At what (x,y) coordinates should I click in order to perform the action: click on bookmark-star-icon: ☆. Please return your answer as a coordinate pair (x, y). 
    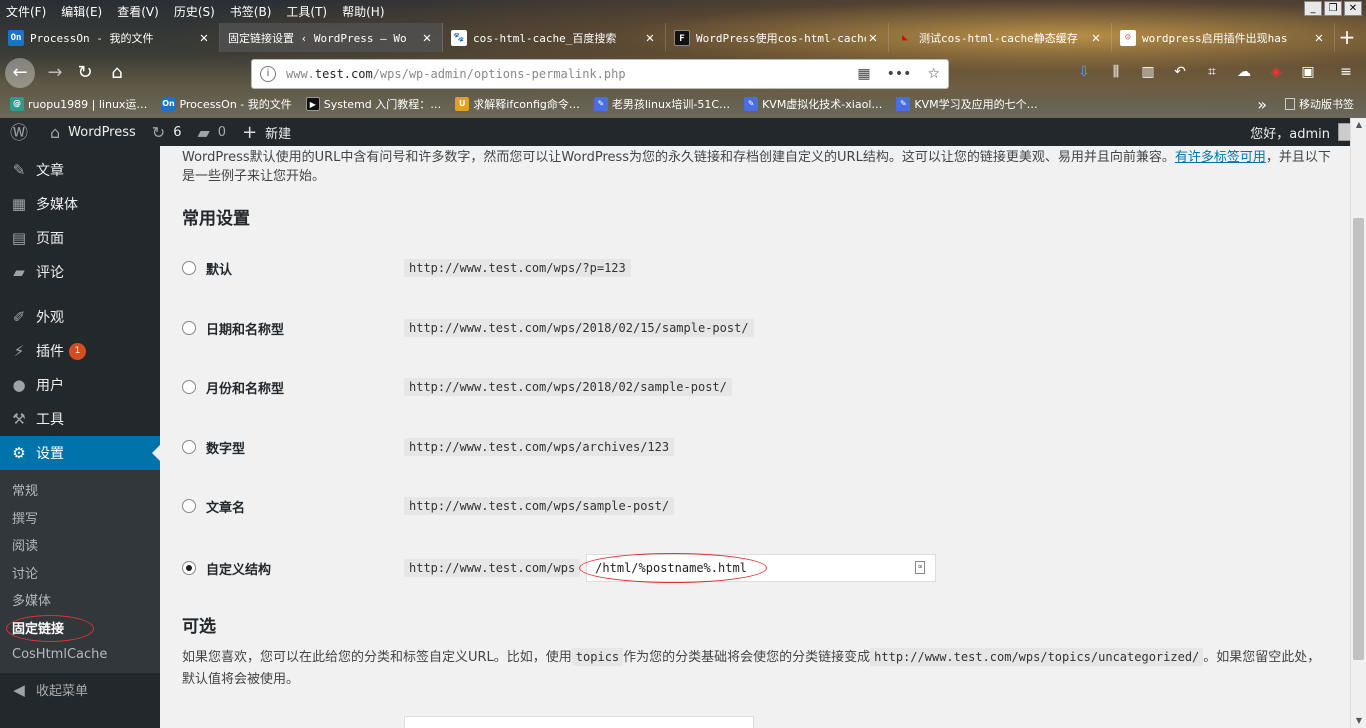
    Looking at the image, I should click on (933, 74).